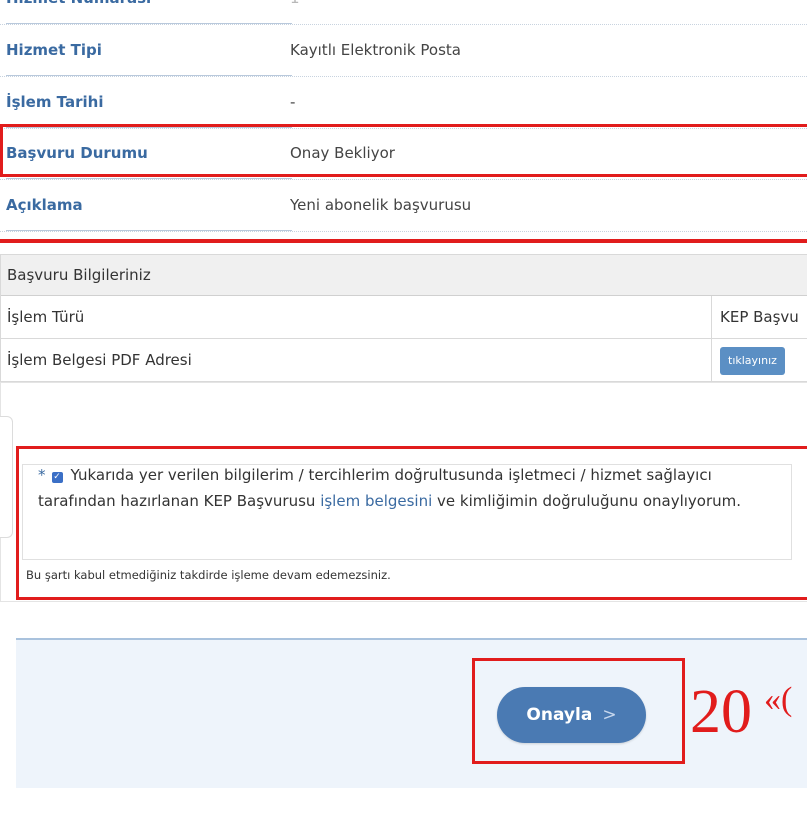 The height and width of the screenshot is (833, 807). Describe the element at coordinates (403, 12) in the screenshot. I see `info-row-service-number: Hizmet Numarası 1` at that location.